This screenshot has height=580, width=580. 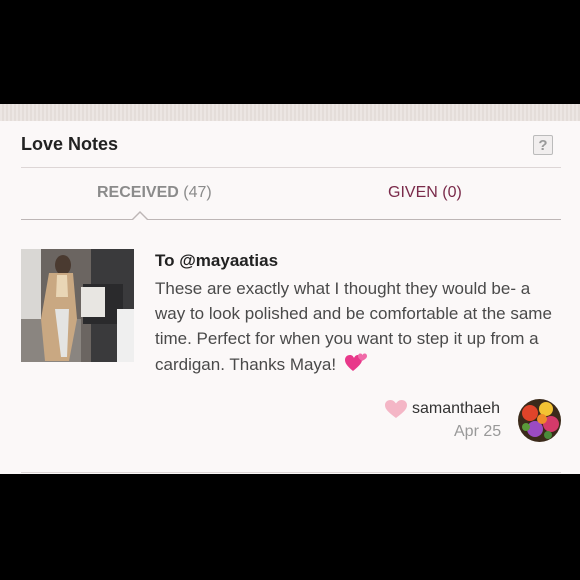 What do you see at coordinates (396, 411) in the screenshot?
I see `heart-icon` at bounding box center [396, 411].